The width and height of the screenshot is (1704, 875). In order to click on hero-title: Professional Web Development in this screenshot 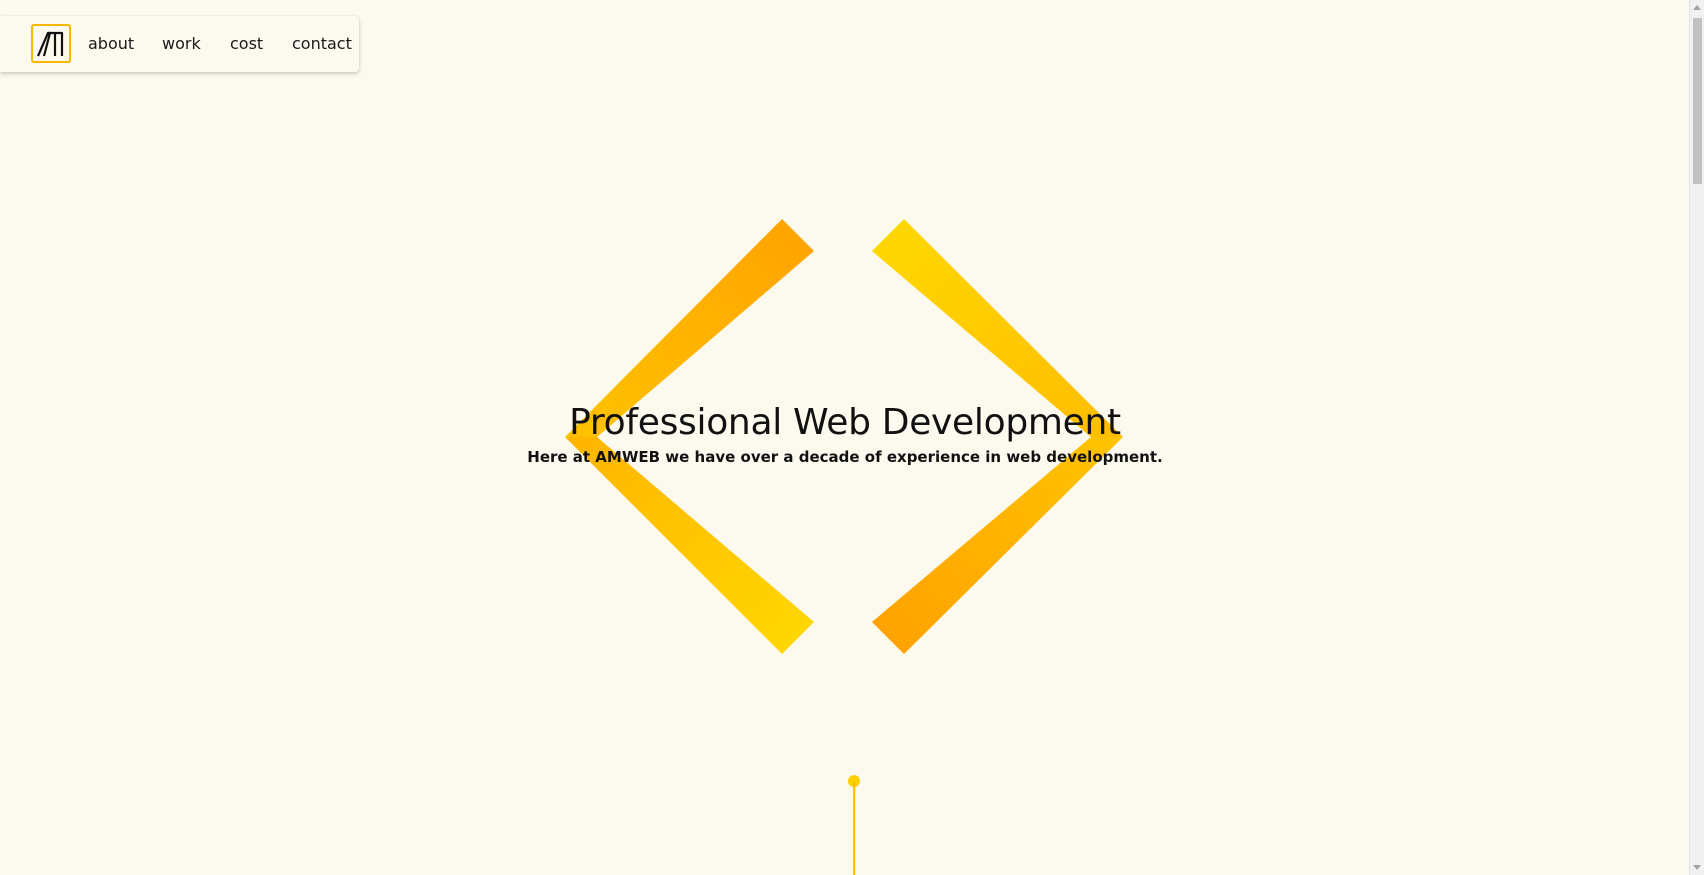, I will do `click(845, 422)`.